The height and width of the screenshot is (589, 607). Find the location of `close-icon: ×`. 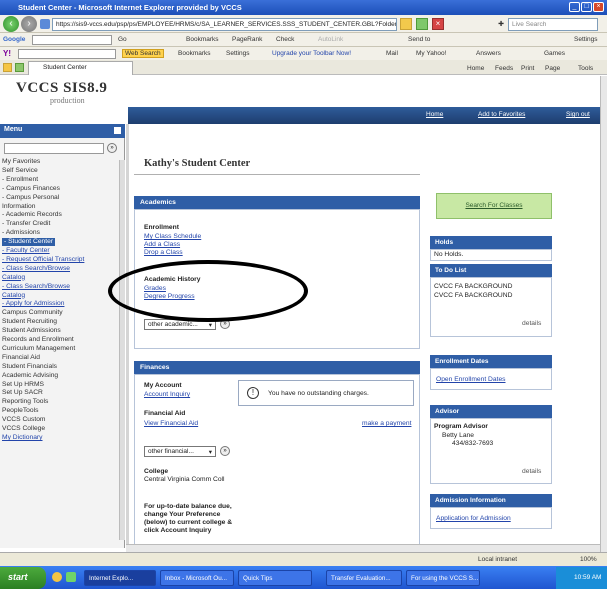

close-icon: × is located at coordinates (598, 7).